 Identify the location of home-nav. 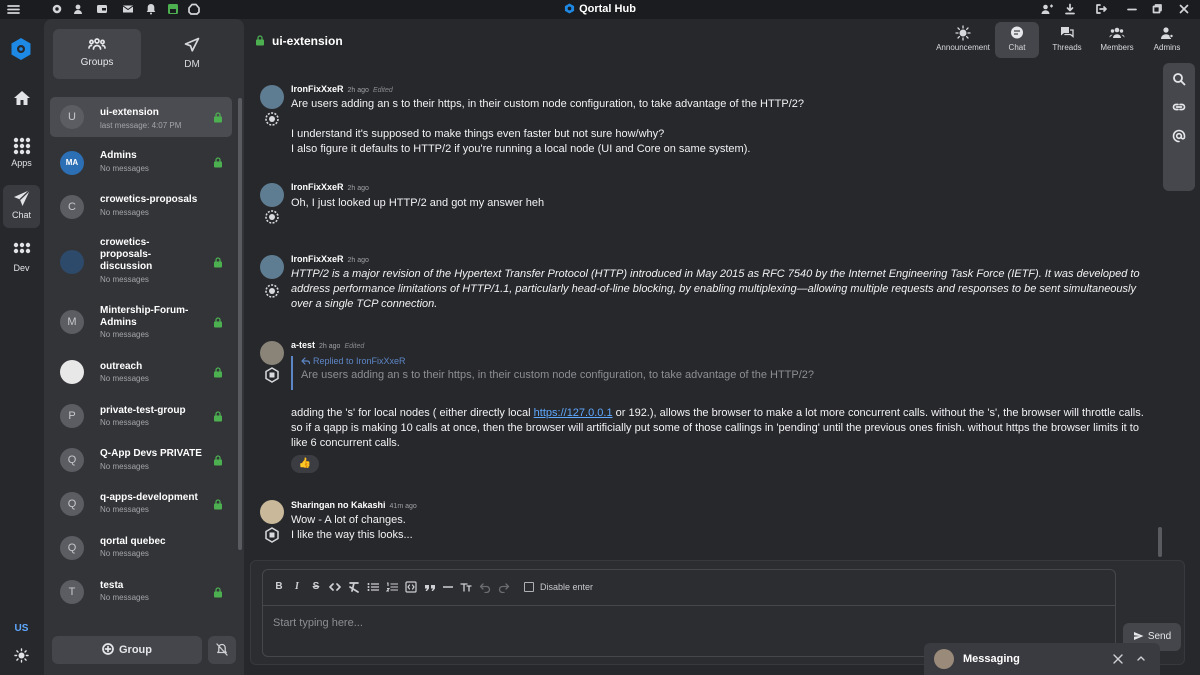
(21, 99).